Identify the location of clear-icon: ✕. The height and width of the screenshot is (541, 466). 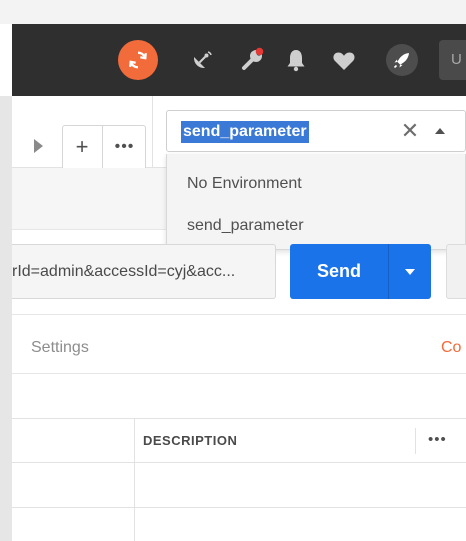
(410, 131).